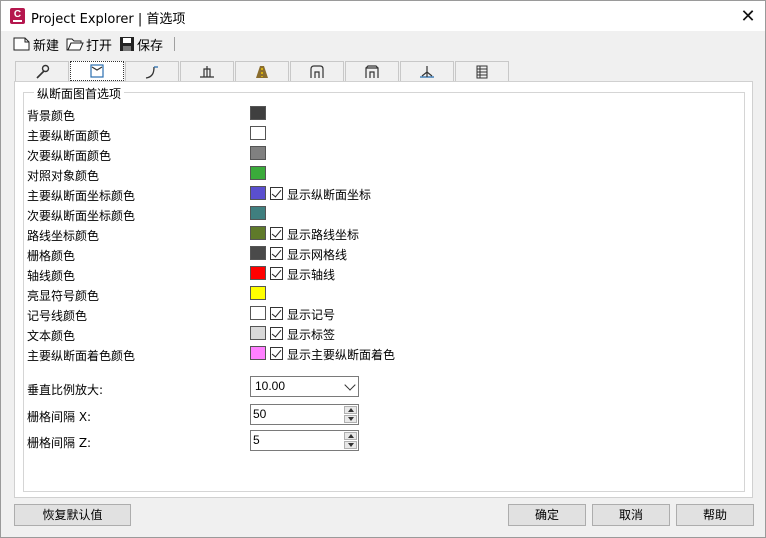  I want to click on group-title: 纵断面图首选项, so click(79, 93).